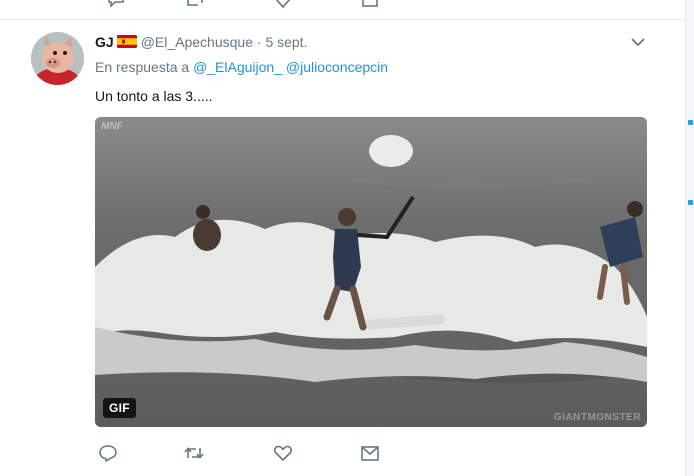 The height and width of the screenshot is (476, 694). What do you see at coordinates (245, 5) in the screenshot?
I see `previous-tweet-actions` at bounding box center [245, 5].